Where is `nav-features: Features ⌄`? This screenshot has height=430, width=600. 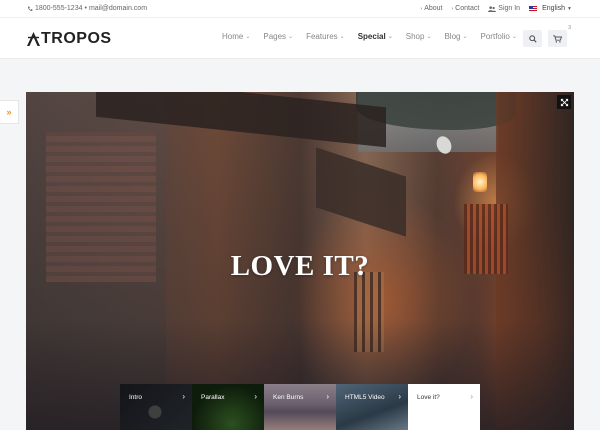
nav-features: Features ⌄ is located at coordinates (325, 36).